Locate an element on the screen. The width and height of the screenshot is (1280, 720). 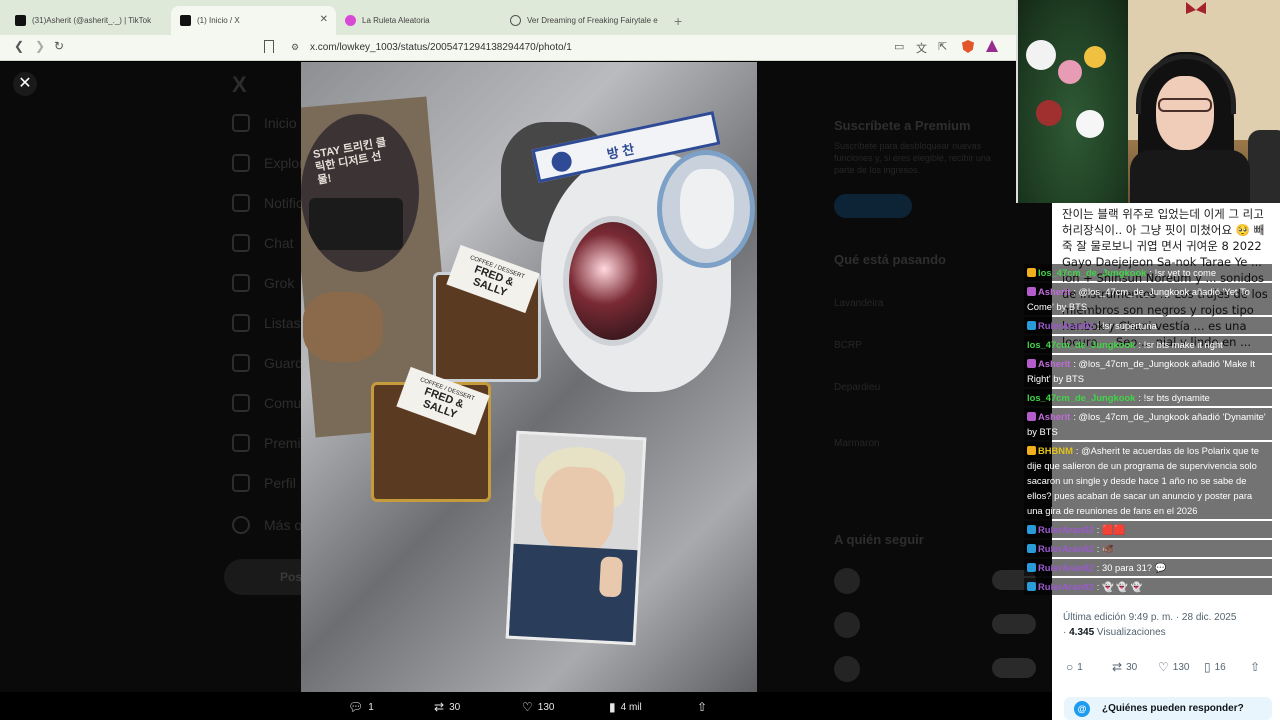
at-icon: @ is located at coordinates (1082, 709).